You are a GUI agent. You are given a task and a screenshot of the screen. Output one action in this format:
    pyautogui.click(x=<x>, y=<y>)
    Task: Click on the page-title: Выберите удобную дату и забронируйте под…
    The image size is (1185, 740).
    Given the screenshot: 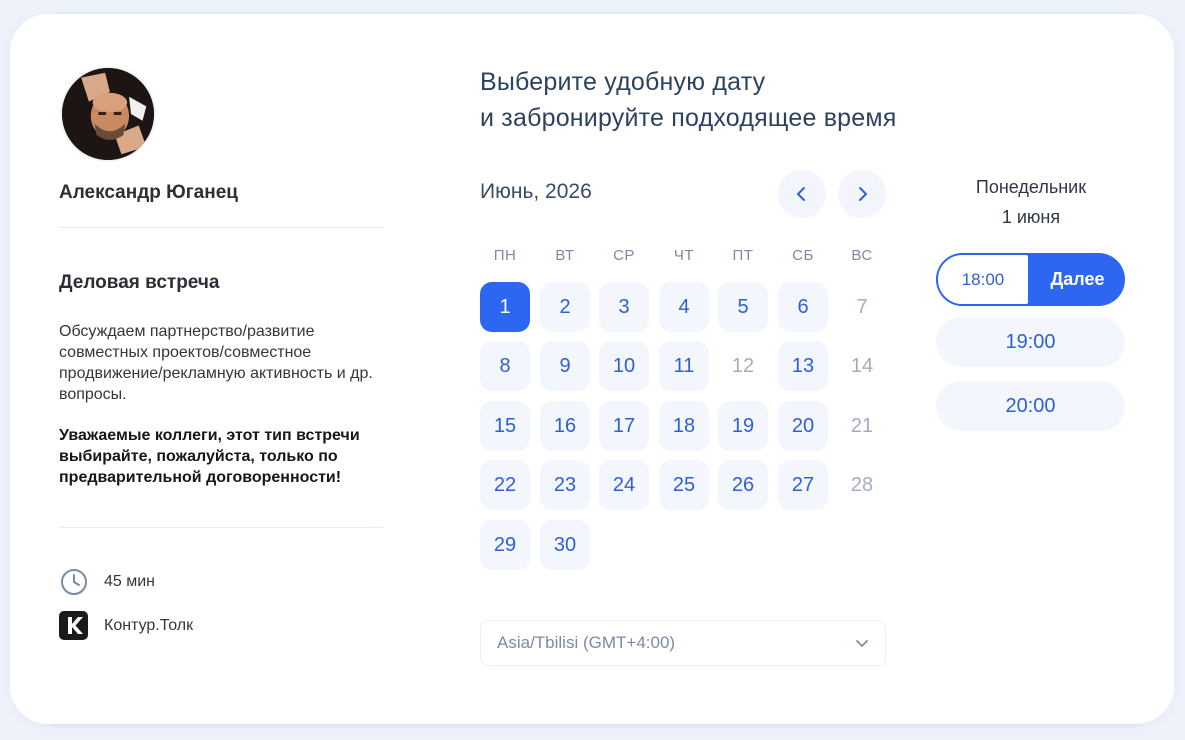 What is the action you would take?
    pyautogui.click(x=688, y=100)
    